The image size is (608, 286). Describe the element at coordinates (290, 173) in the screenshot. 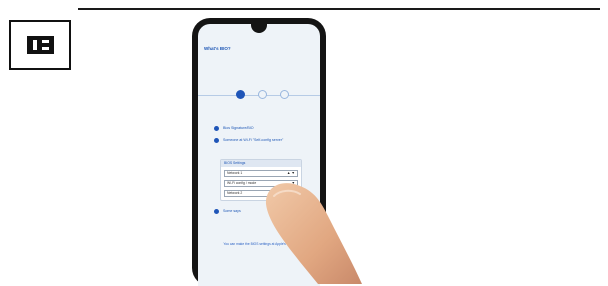

I see `stepper-arrows-icon: ▲ ▼` at that location.